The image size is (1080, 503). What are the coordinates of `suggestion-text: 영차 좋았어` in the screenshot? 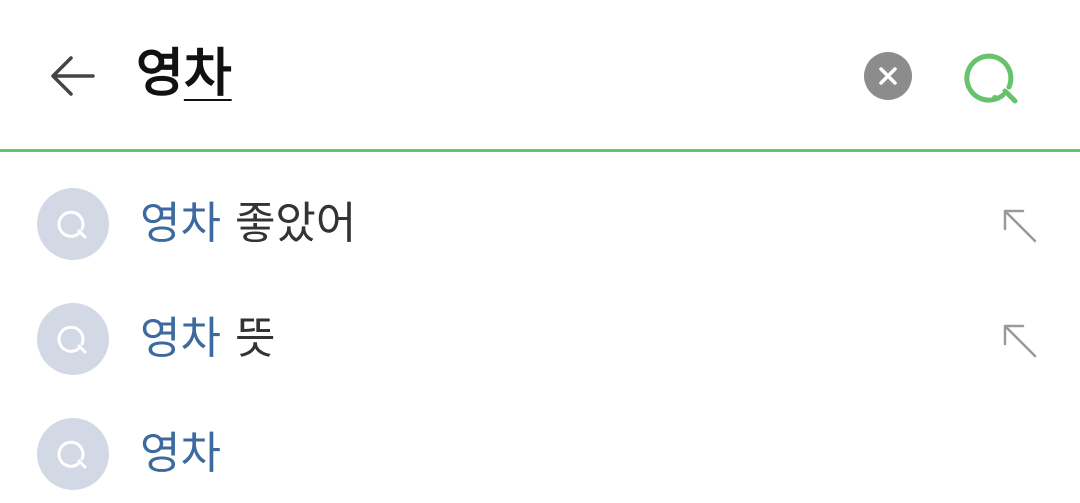 It's located at (248, 224).